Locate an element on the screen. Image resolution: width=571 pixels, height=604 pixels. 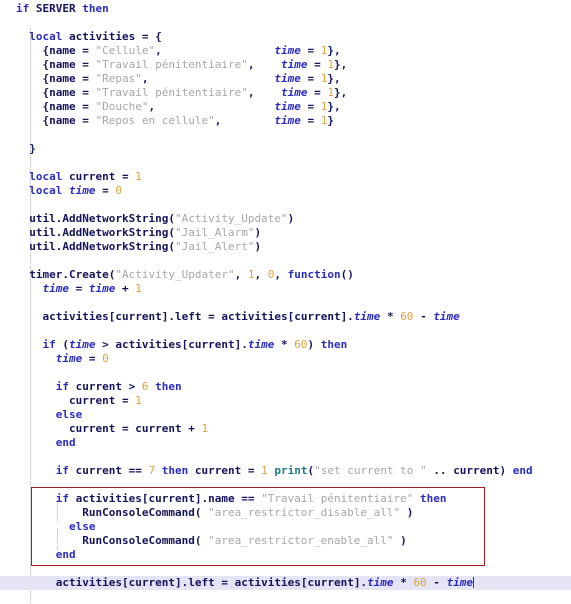
code-line: {name = "Cellule", time = 1}, is located at coordinates (285, 51).